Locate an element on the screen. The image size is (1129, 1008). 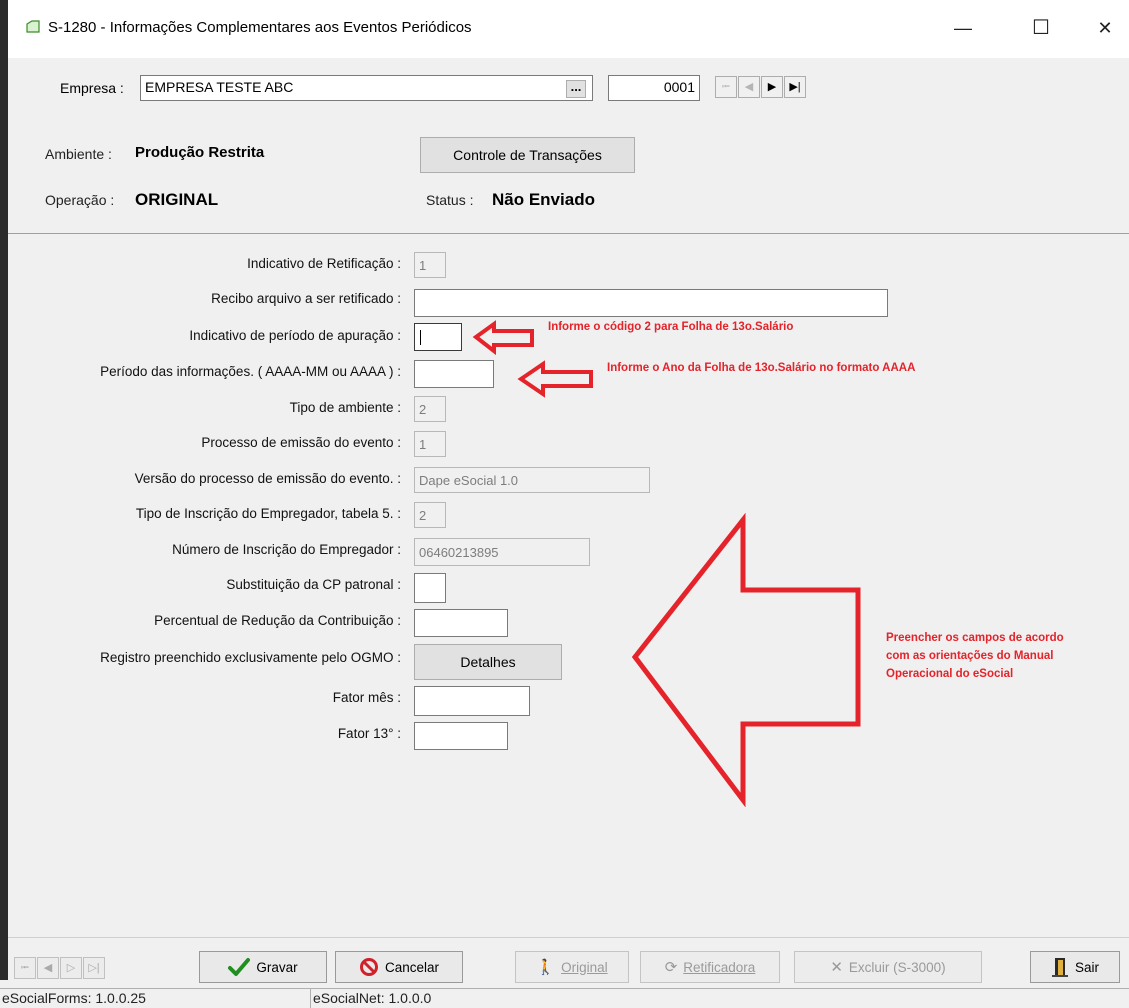
detalhes-button: Detalhes is located at coordinates (488, 662).